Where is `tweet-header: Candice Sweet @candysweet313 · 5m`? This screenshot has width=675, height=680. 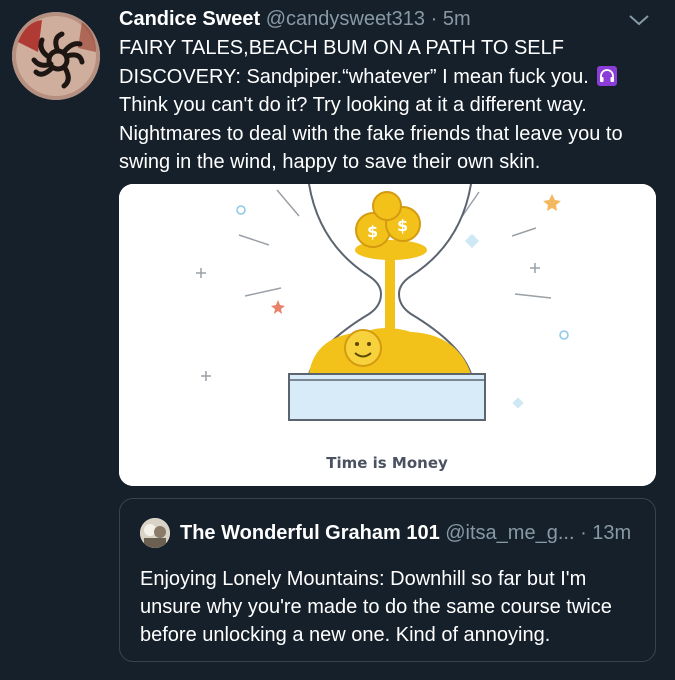 tweet-header: Candice Sweet @candysweet313 · 5m is located at coordinates (387, 20).